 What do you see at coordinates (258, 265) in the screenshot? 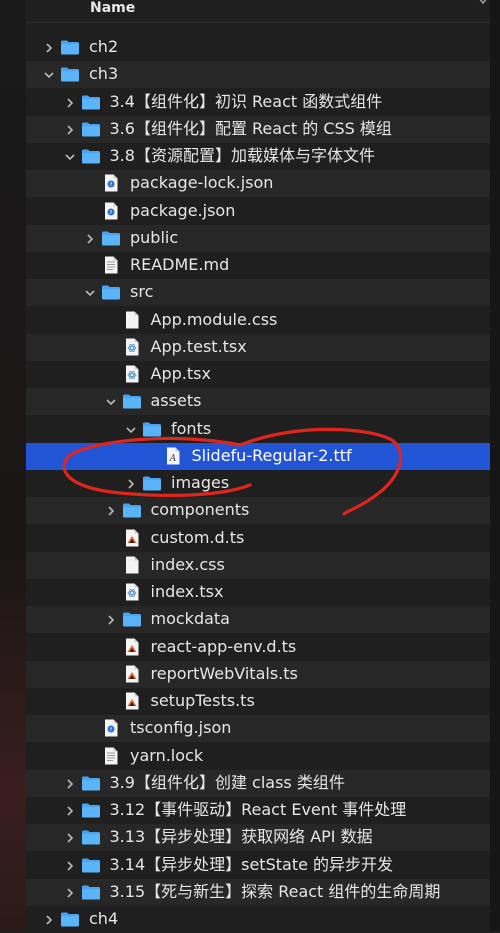
I see `file-row-readme-md: README.md` at bounding box center [258, 265].